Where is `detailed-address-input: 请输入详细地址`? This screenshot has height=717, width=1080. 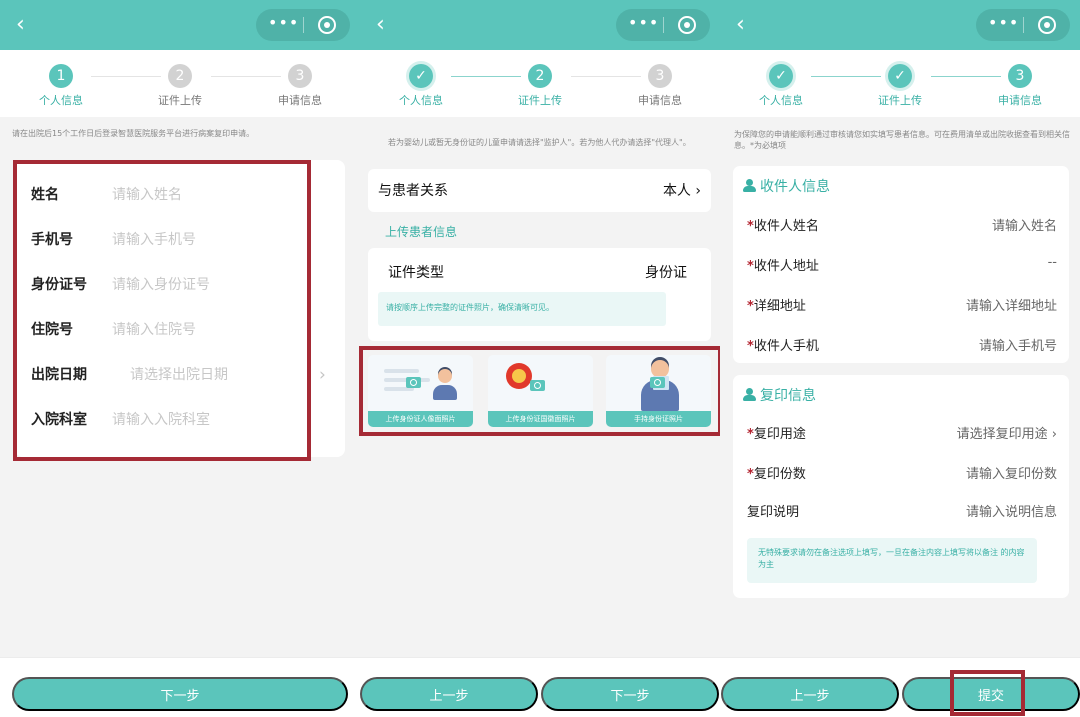 detailed-address-input: 请输入详细地址 is located at coordinates (1011, 304).